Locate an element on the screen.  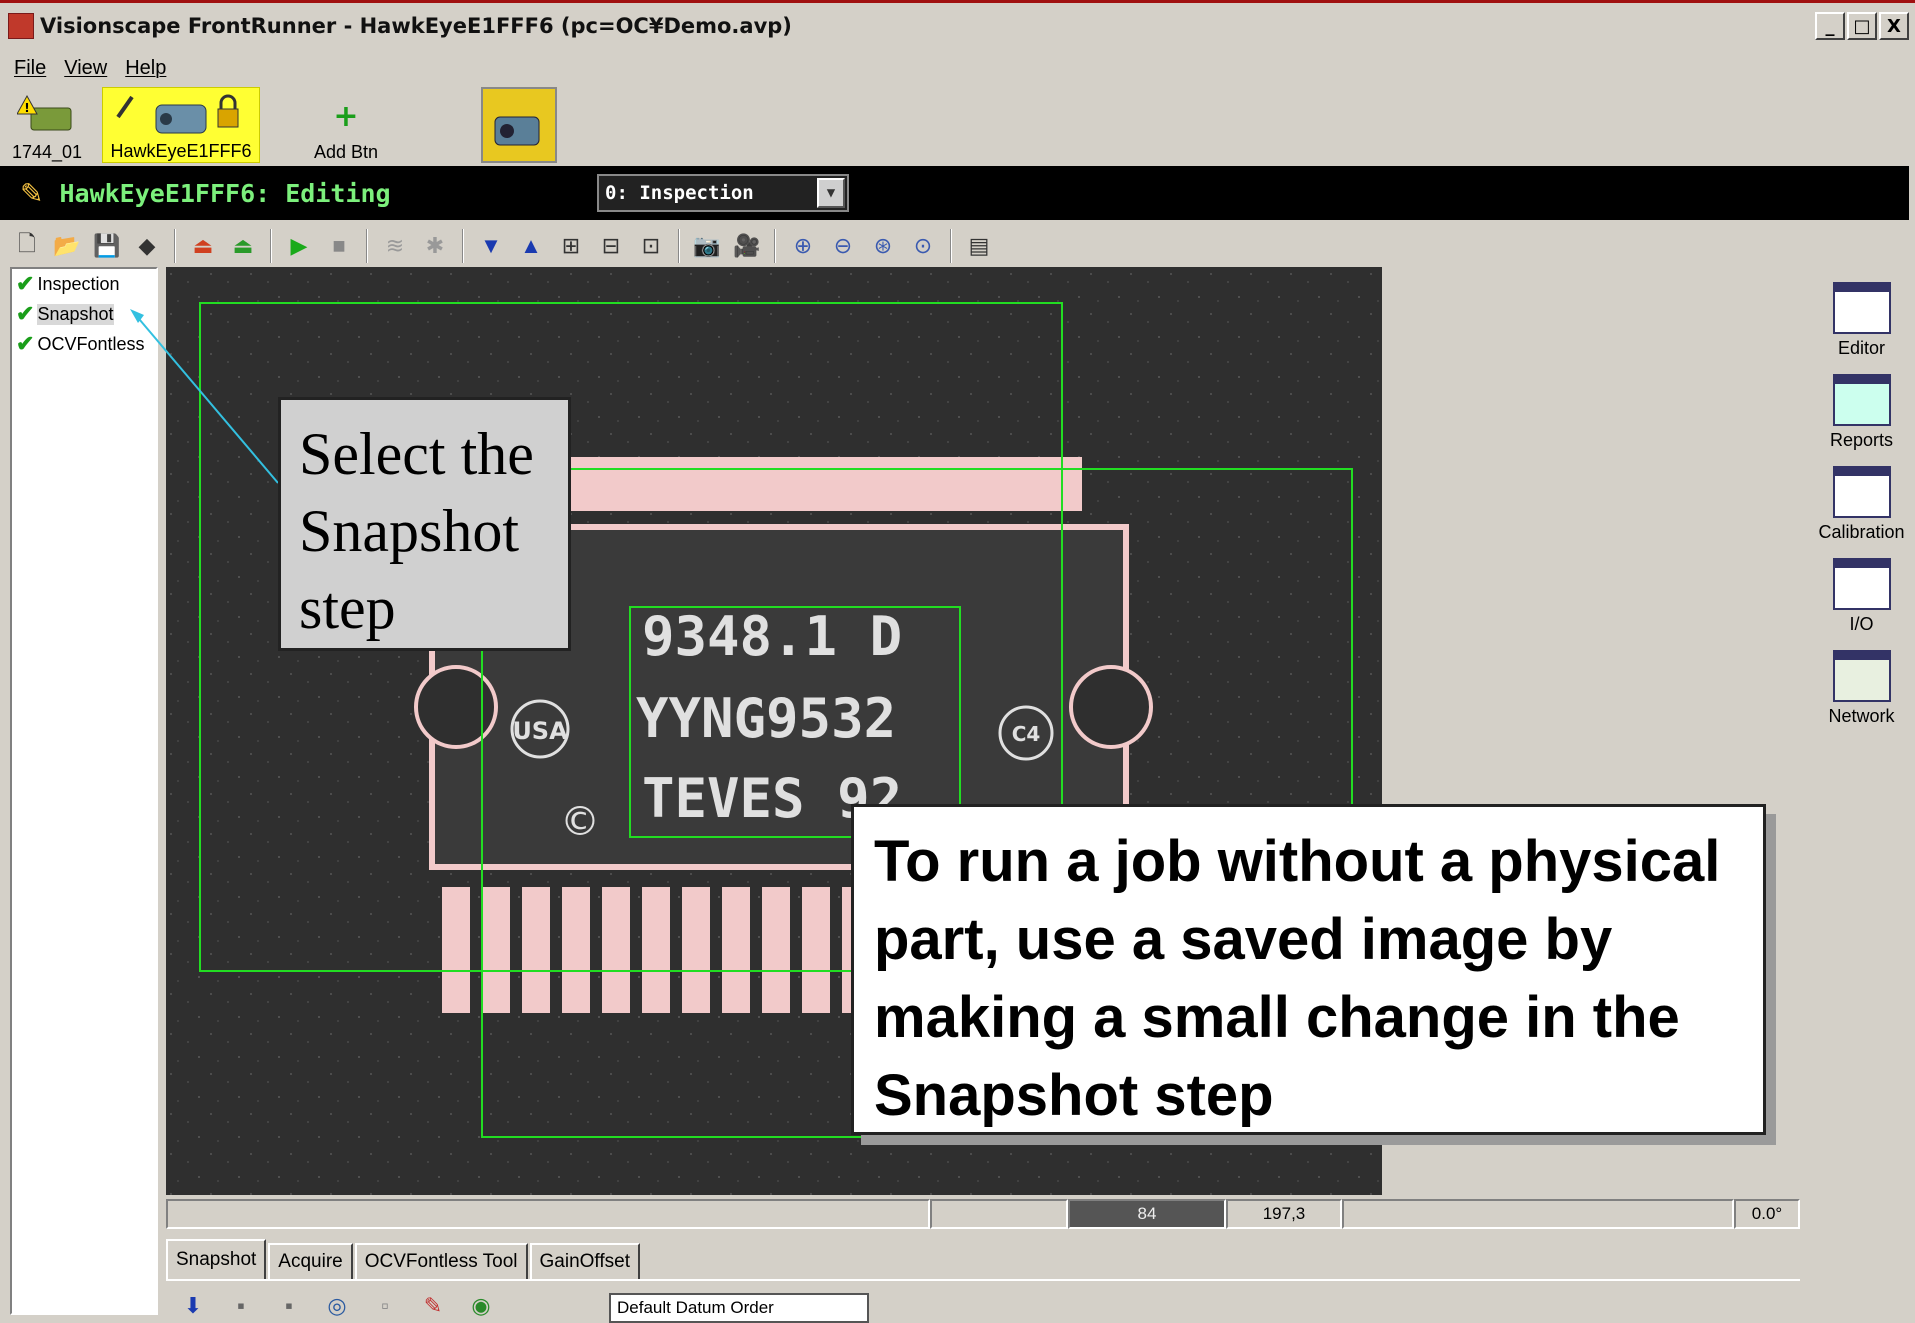
app-icon is located at coordinates (21, 26).